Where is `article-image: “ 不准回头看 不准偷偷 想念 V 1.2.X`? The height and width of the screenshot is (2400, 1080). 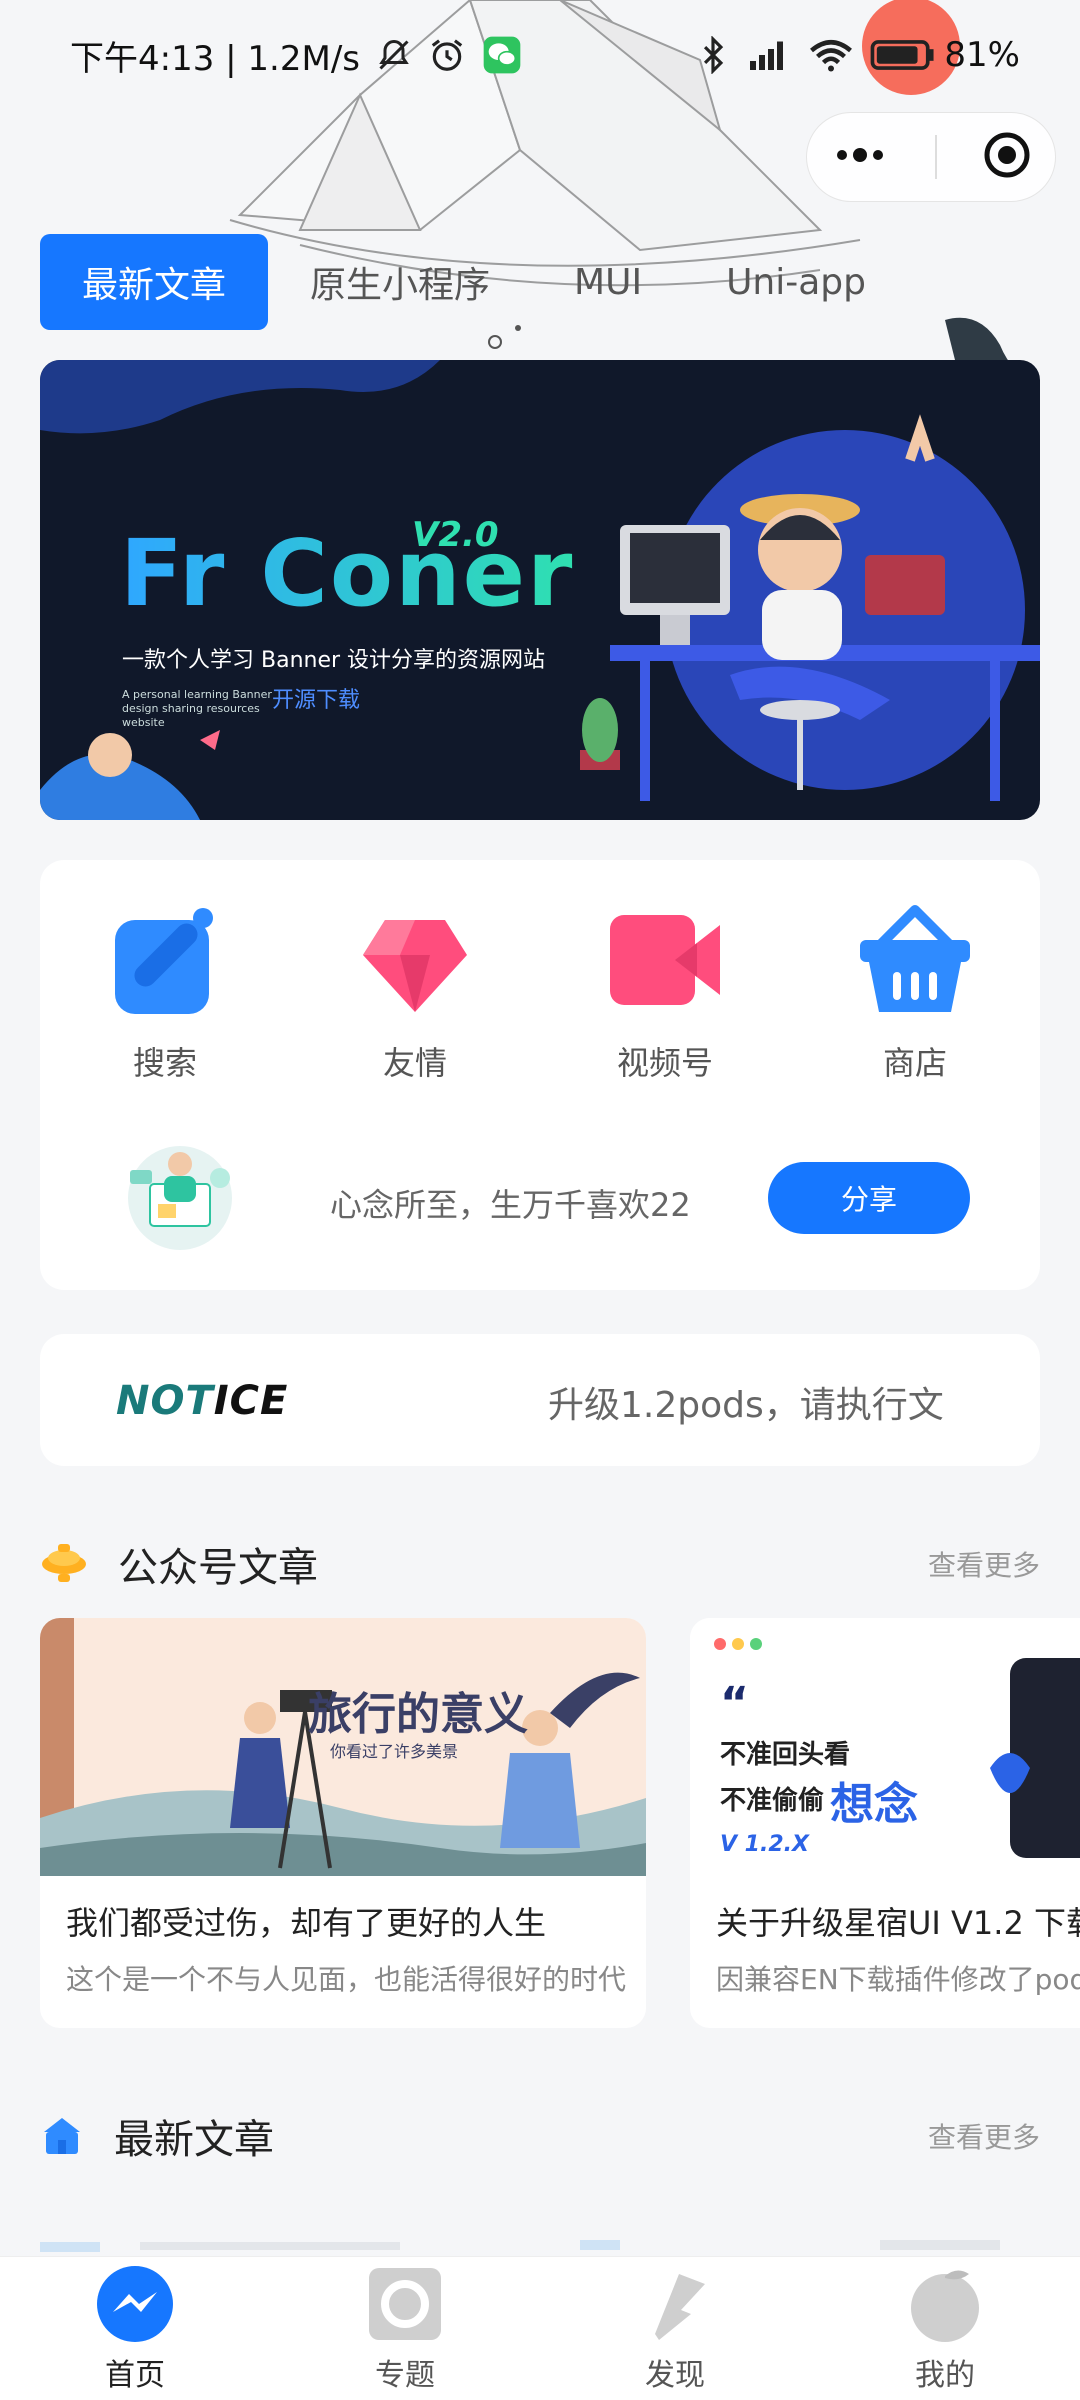 article-image: “ 不准回头看 不准偷偷 想念 V 1.2.X is located at coordinates (885, 1747).